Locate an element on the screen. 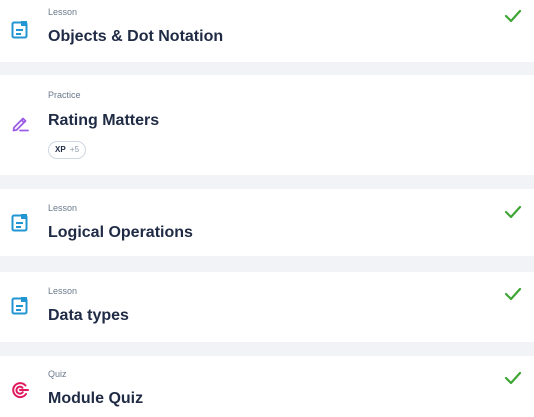 This screenshot has width=534, height=417. list-item-objects-dot-notation: Lesson Objects & Dot Notation is located at coordinates (267, 31).